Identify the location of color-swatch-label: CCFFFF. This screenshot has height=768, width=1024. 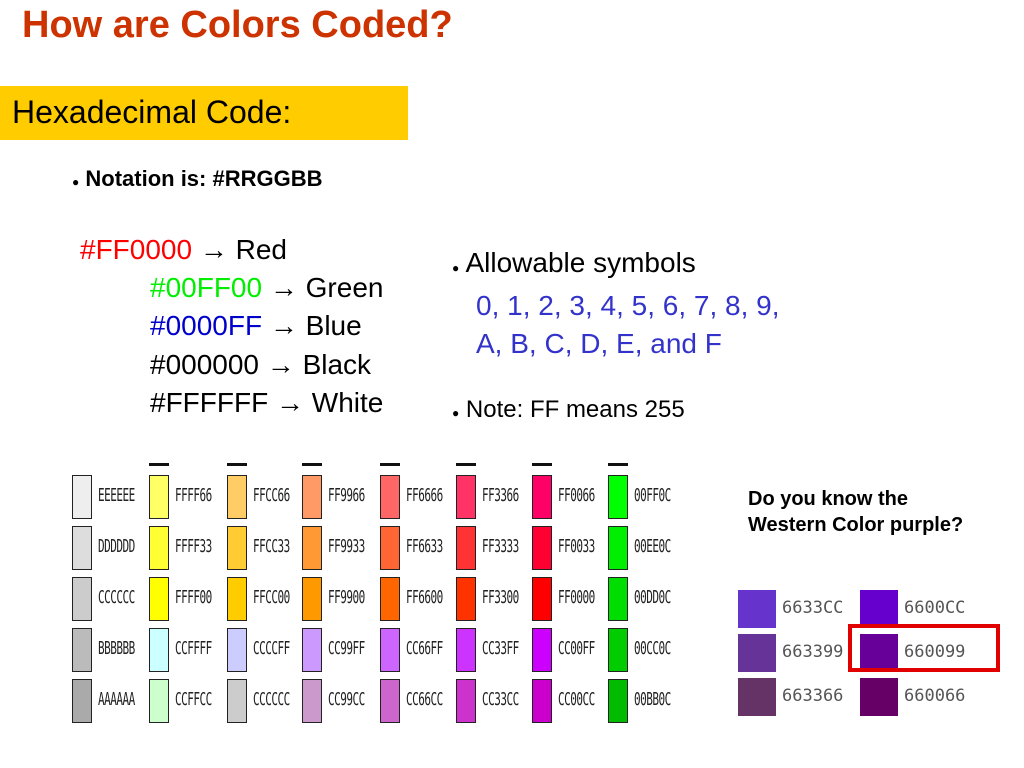
(193, 648).